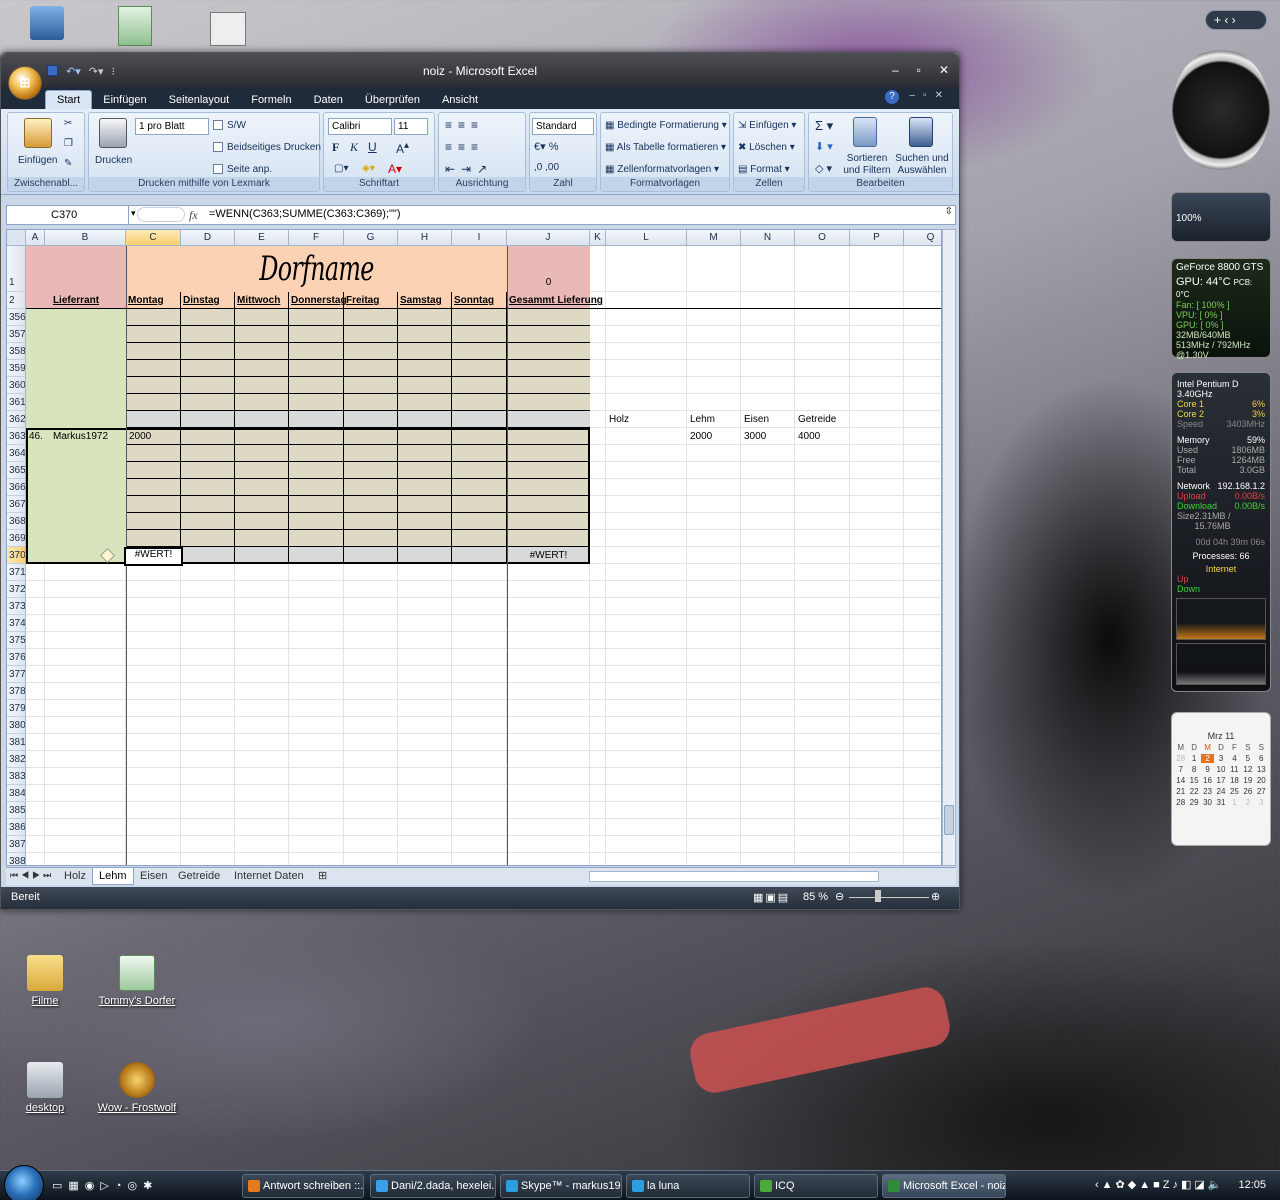 The height and width of the screenshot is (1200, 1280). I want to click on column-header-g: G, so click(371, 238).